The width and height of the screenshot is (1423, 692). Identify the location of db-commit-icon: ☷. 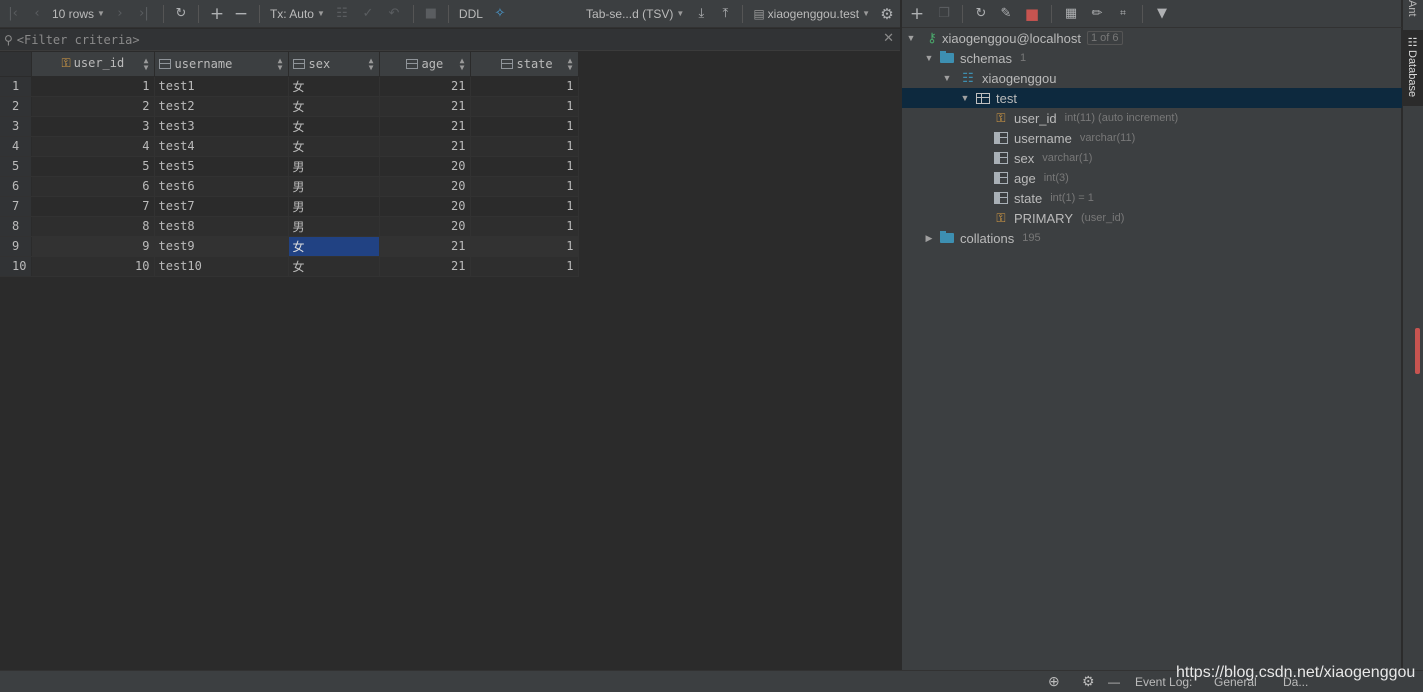
(342, 14).